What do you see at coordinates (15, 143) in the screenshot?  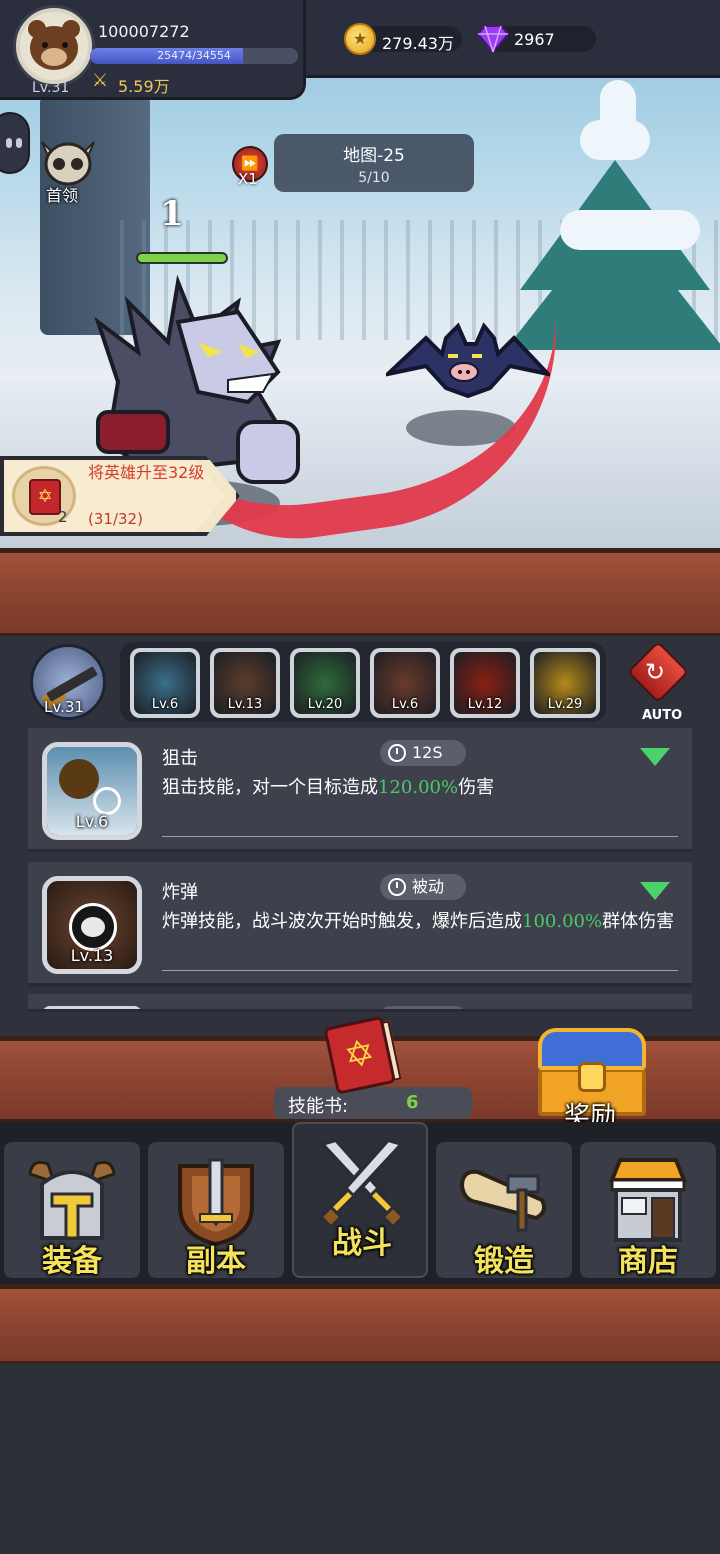 I see `side-menu-button` at bounding box center [15, 143].